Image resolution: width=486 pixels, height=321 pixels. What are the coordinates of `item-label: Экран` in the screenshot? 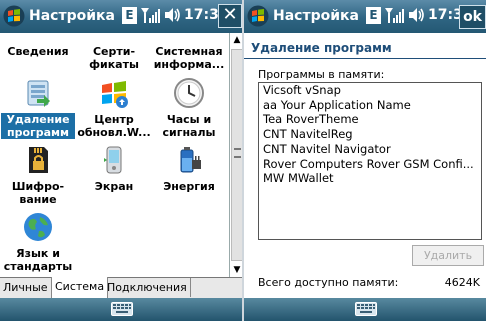 It's located at (114, 186).